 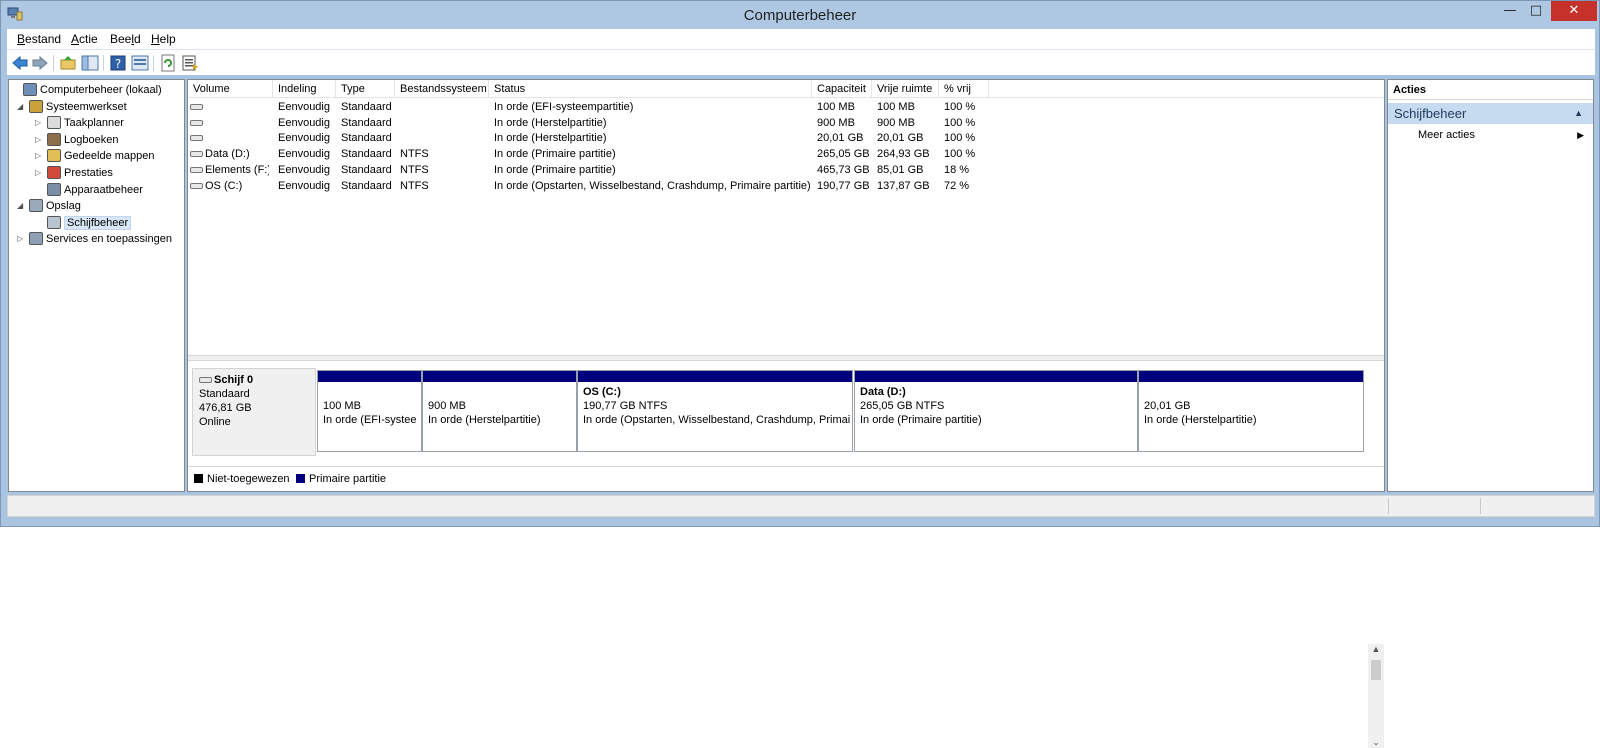 I want to click on column-header: % vrij, so click(x=964, y=89).